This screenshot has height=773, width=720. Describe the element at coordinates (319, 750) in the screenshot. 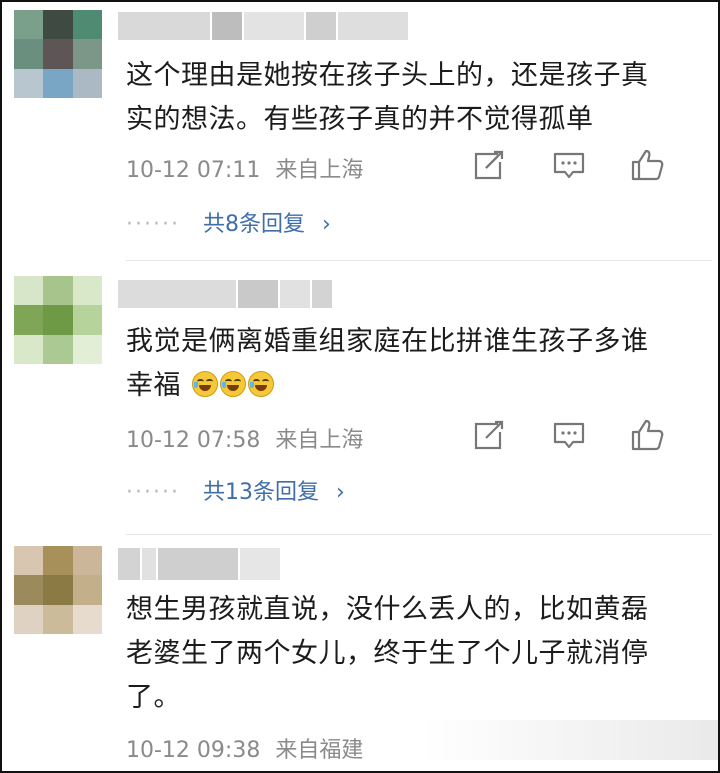

I see `comment-location: 来自福建` at that location.